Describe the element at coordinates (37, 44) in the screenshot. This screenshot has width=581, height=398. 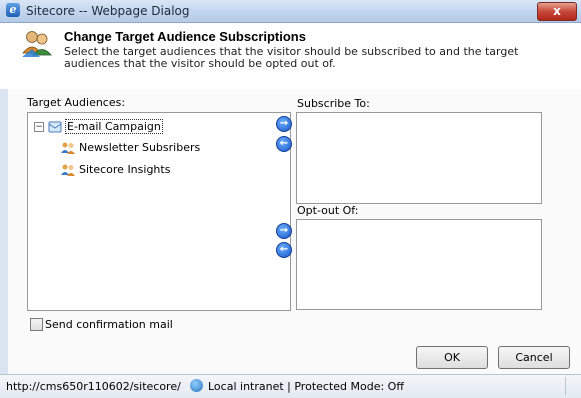
I see `users-icon` at that location.